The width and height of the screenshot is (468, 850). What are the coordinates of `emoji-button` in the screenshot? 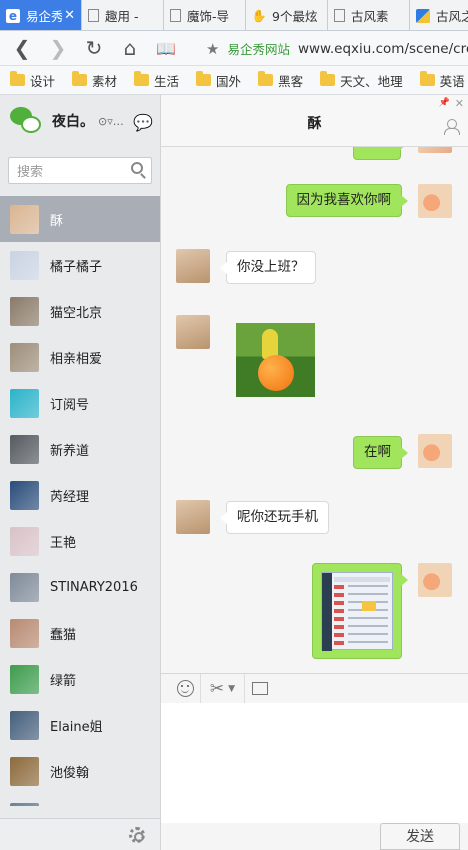 It's located at (186, 688).